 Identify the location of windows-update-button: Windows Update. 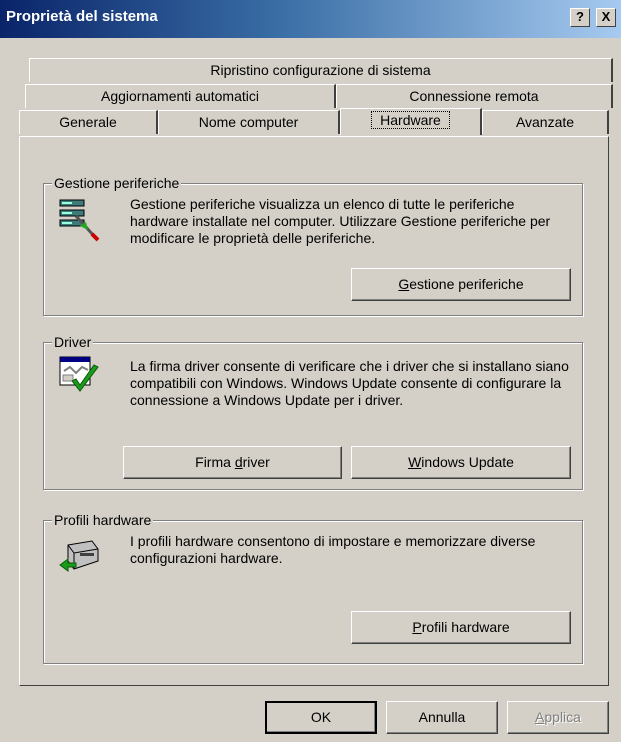
(461, 462).